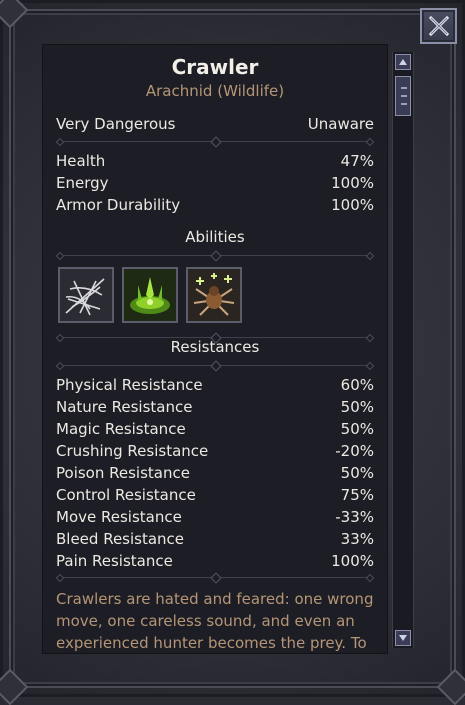 The width and height of the screenshot is (465, 705). What do you see at coordinates (403, 350) in the screenshot?
I see `scrollbar` at bounding box center [403, 350].